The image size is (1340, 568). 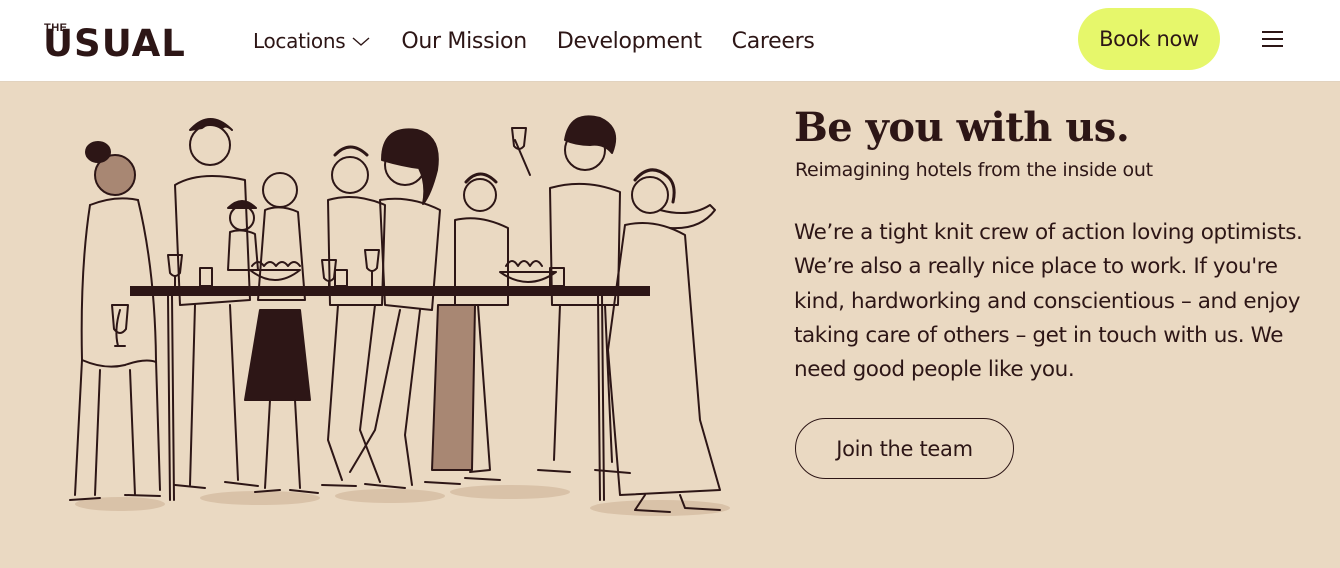 I want to click on table, so click(x=390, y=393).